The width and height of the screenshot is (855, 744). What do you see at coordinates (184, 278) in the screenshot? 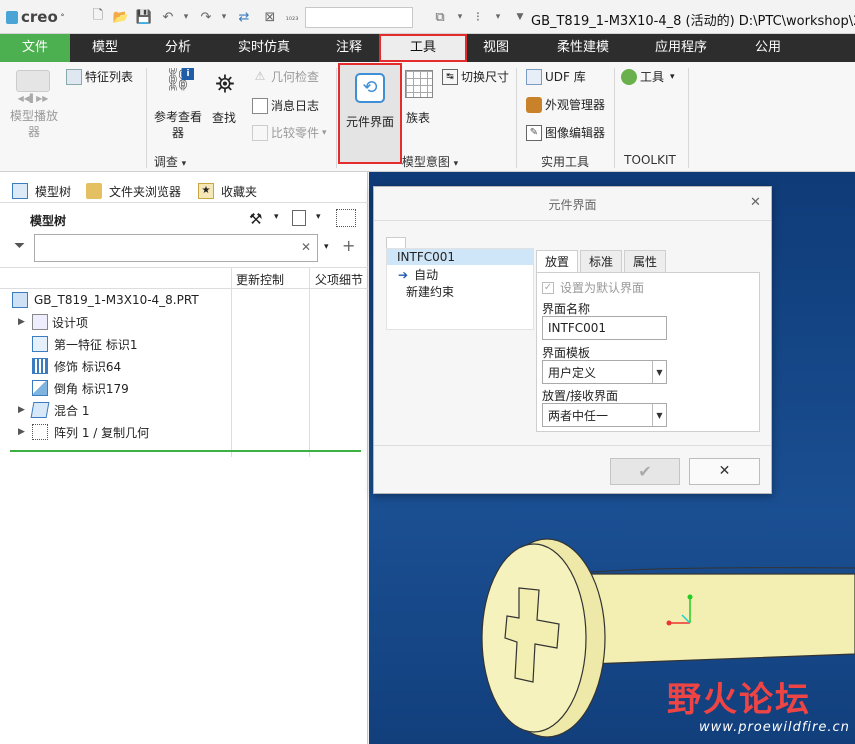
I see `tree-header-row` at bounding box center [184, 278].